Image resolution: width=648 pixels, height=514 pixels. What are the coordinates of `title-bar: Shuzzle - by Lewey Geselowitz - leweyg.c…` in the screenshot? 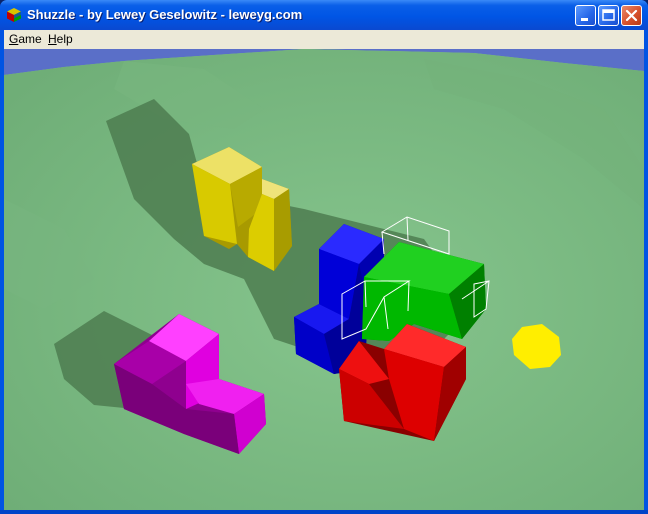 It's located at (324, 15).